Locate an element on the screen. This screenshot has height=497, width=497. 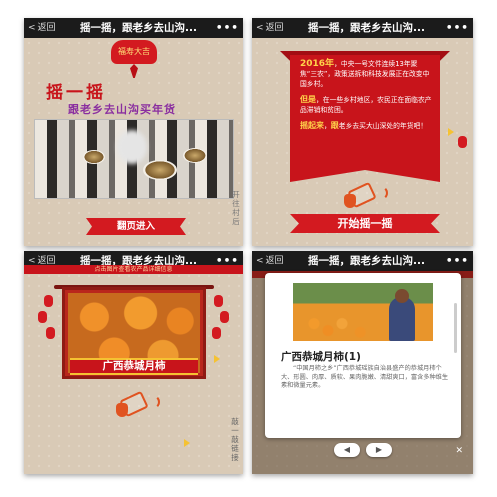
highlight-2: 但是 is located at coordinates (308, 99).